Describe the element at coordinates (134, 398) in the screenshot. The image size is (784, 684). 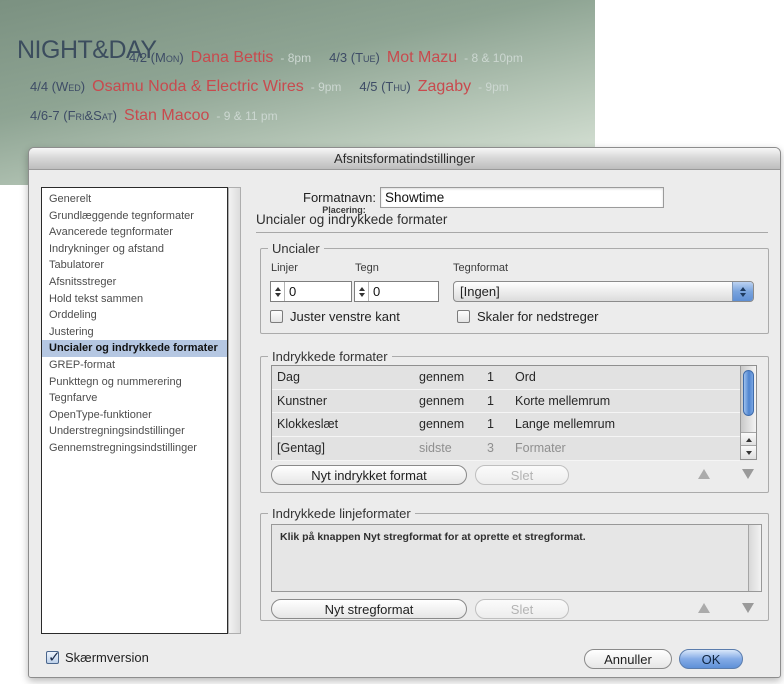
I see `sidebar-item: Tegnfarve` at that location.